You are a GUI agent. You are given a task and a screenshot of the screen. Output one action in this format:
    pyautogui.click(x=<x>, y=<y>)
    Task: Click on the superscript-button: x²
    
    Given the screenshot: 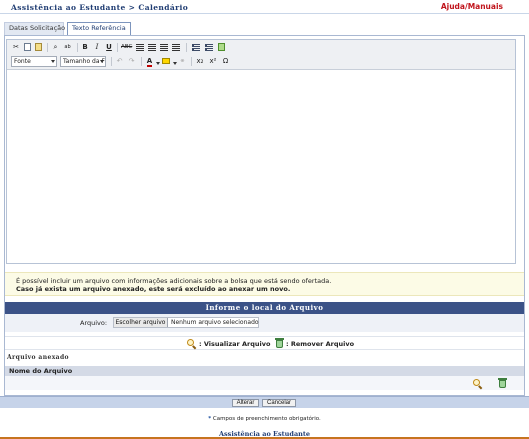 What is the action you would take?
    pyautogui.click(x=213, y=61)
    